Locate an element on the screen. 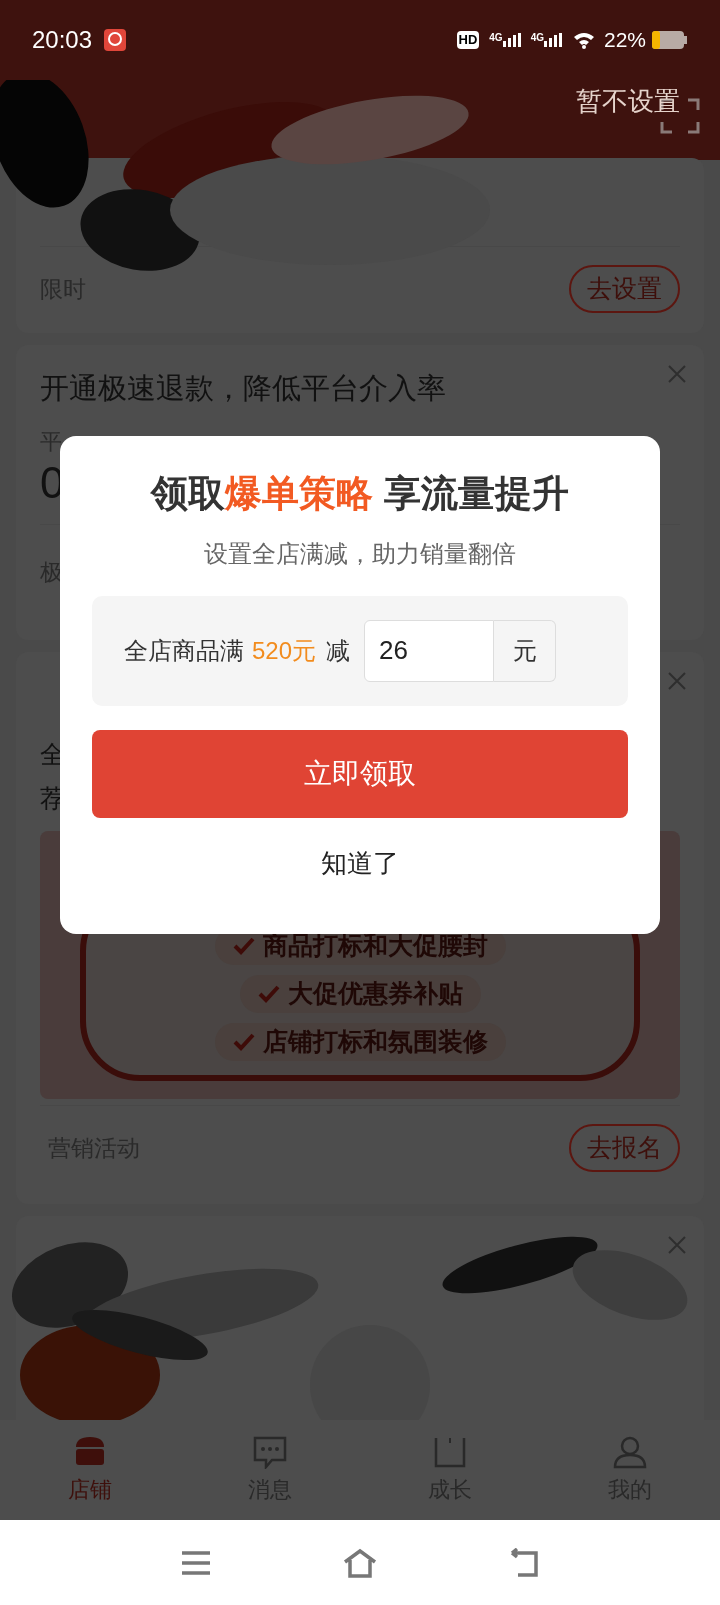  tab: 店铺 is located at coordinates (90, 1470).